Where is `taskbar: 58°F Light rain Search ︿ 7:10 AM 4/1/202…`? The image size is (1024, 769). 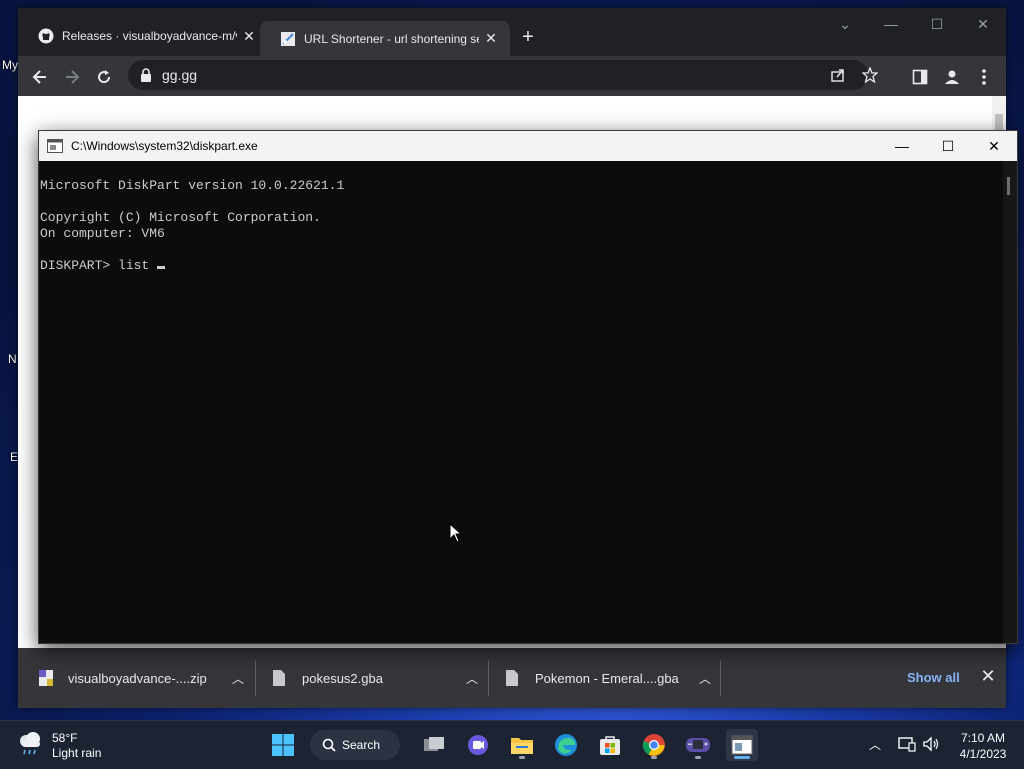
taskbar: 58°F Light rain Search ︿ 7:10 AM 4/1/202… is located at coordinates (512, 744).